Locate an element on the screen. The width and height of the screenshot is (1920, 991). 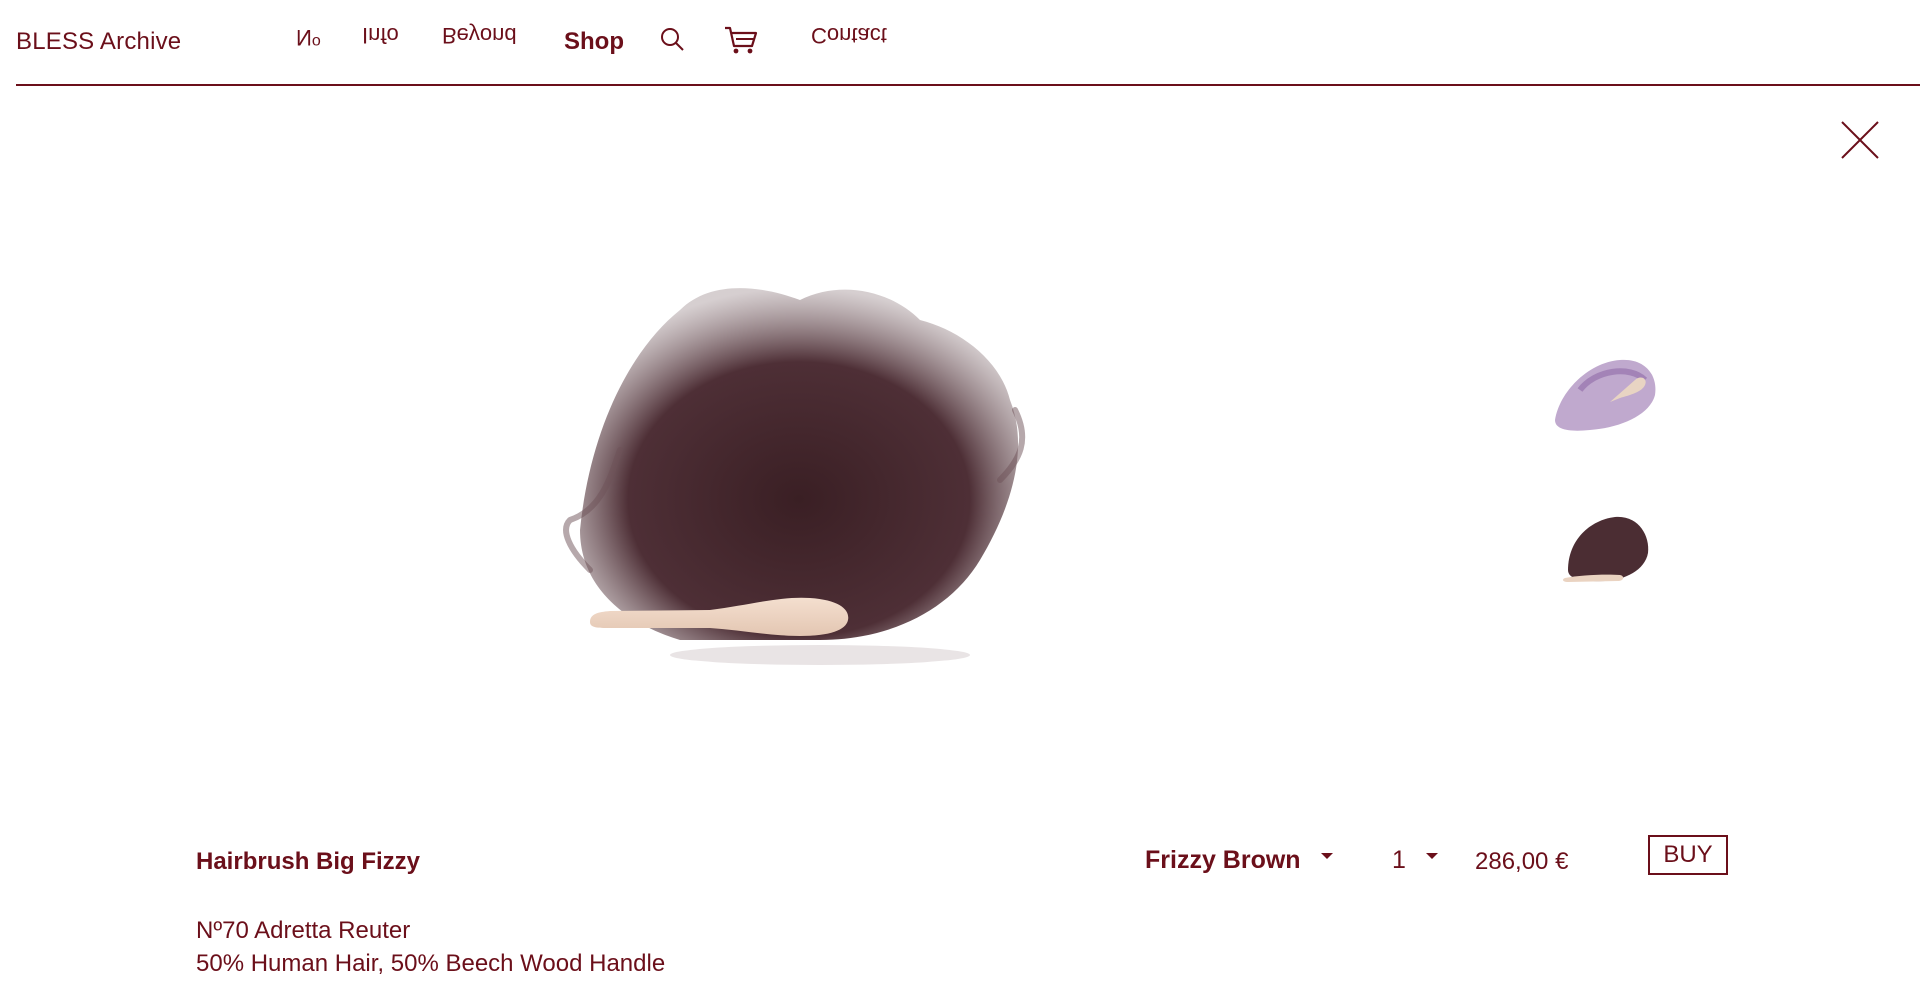
quantity-select-value: 1 is located at coordinates (1399, 860).